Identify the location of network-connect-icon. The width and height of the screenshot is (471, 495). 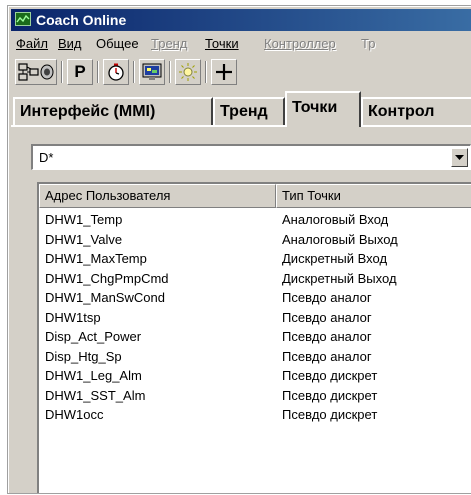
(36, 72).